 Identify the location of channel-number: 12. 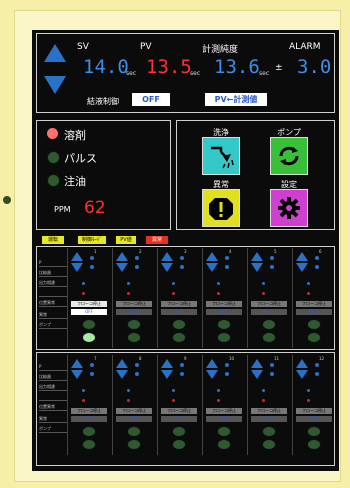
(322, 358).